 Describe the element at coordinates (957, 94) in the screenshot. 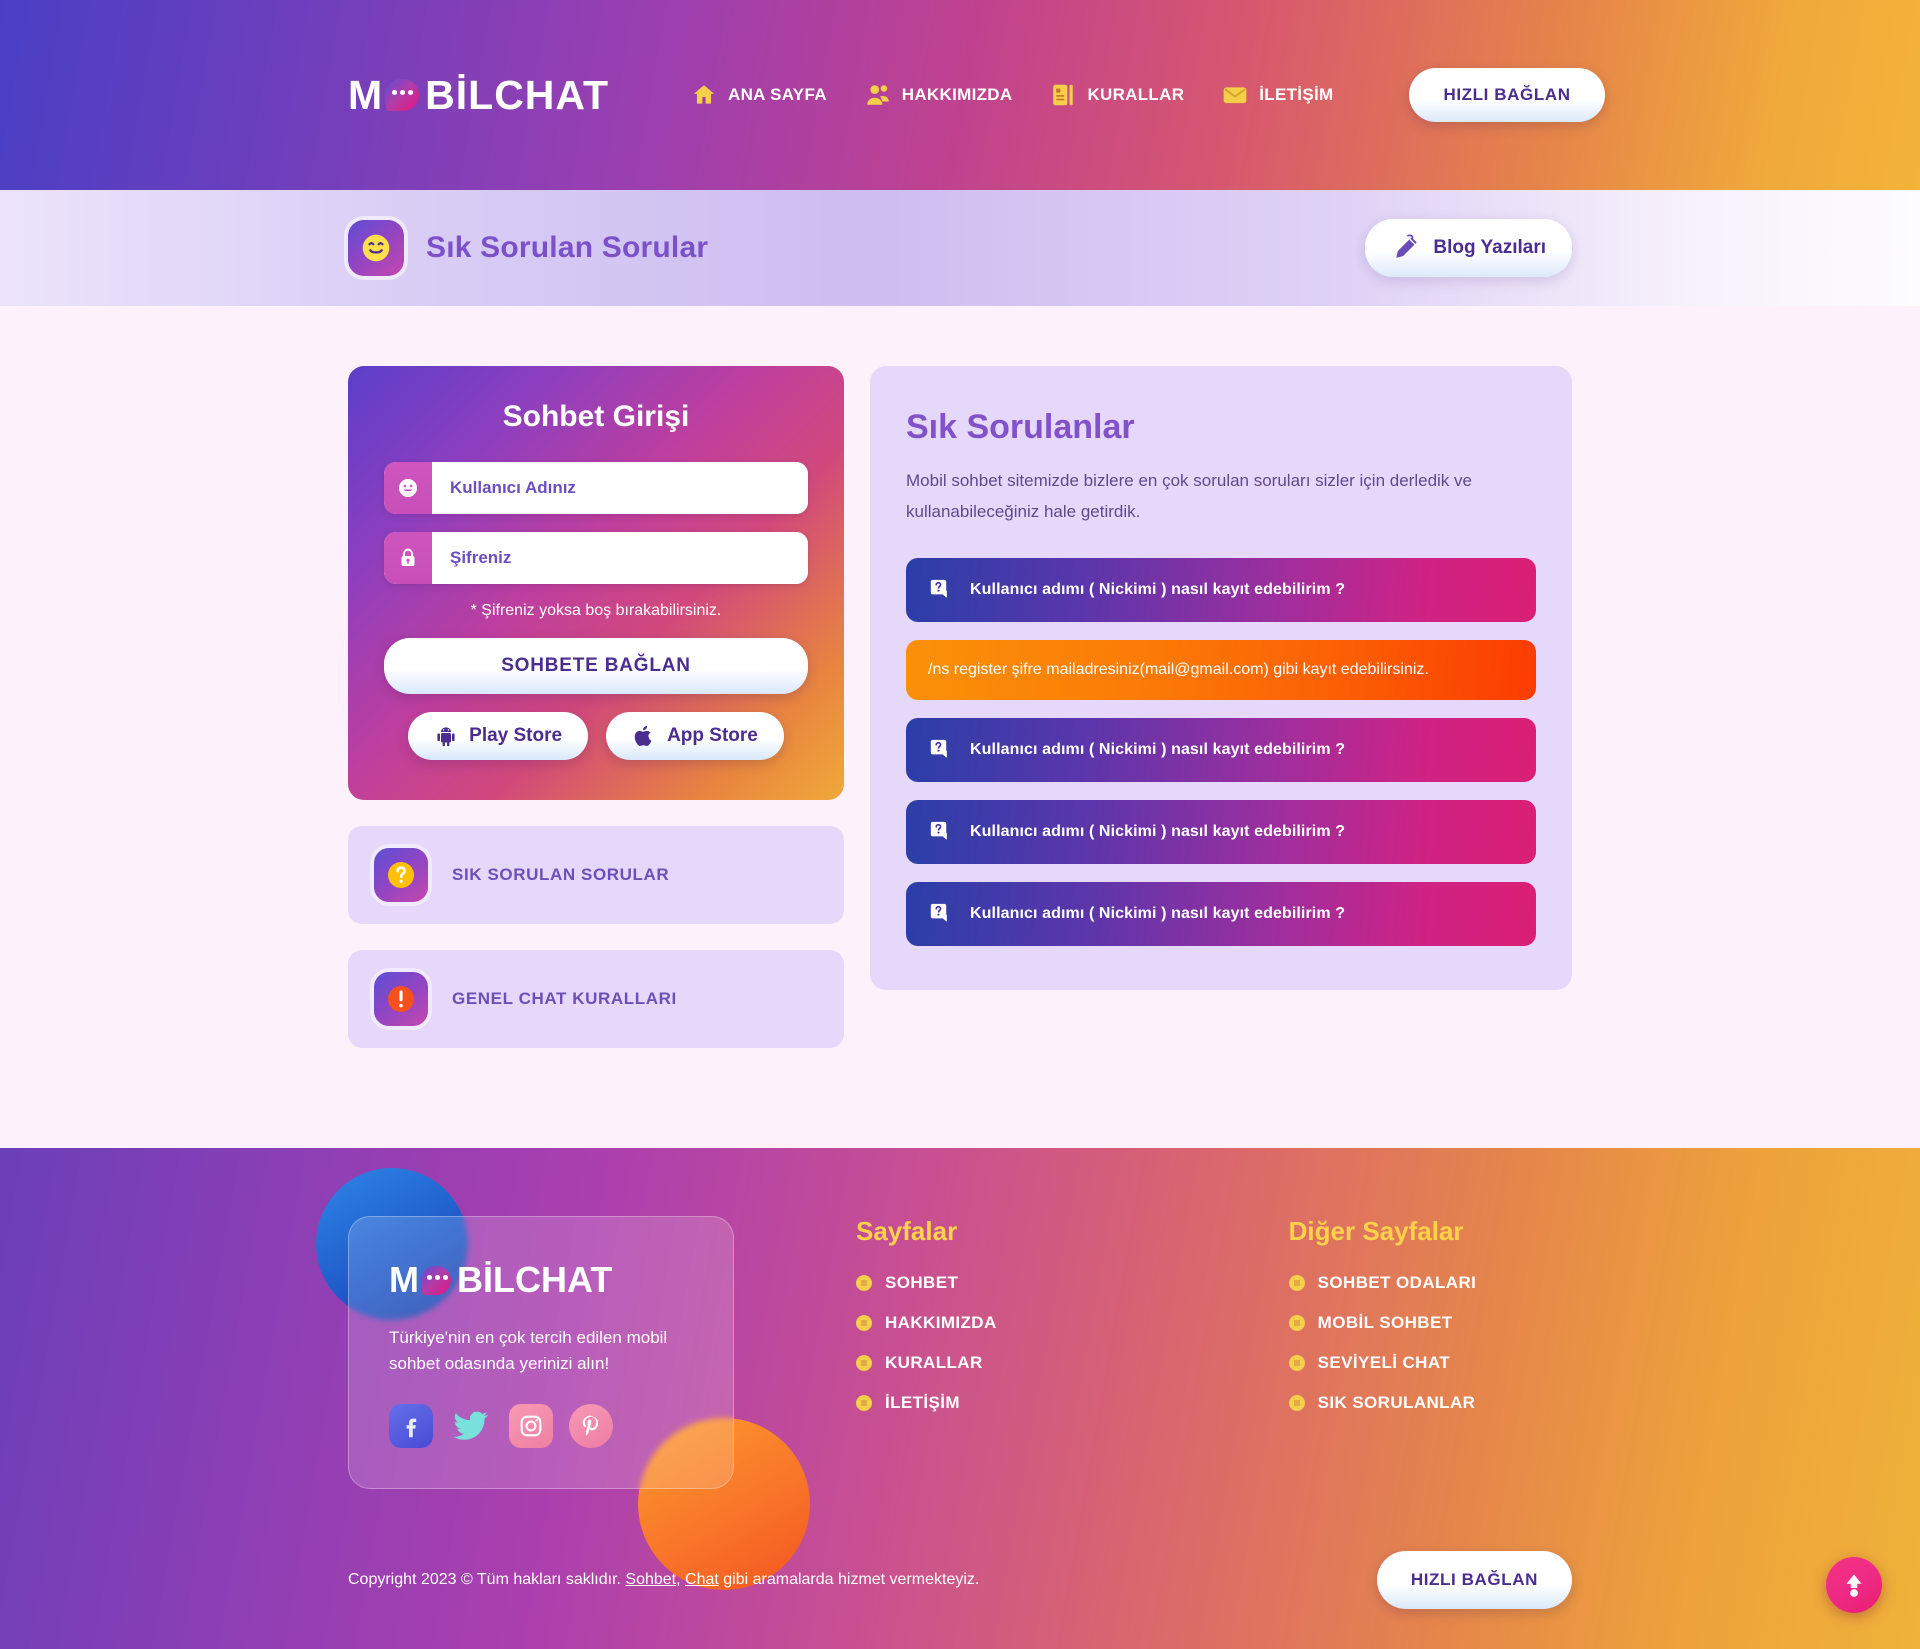

I see `nav-label: HAKKIMIZDA` at that location.